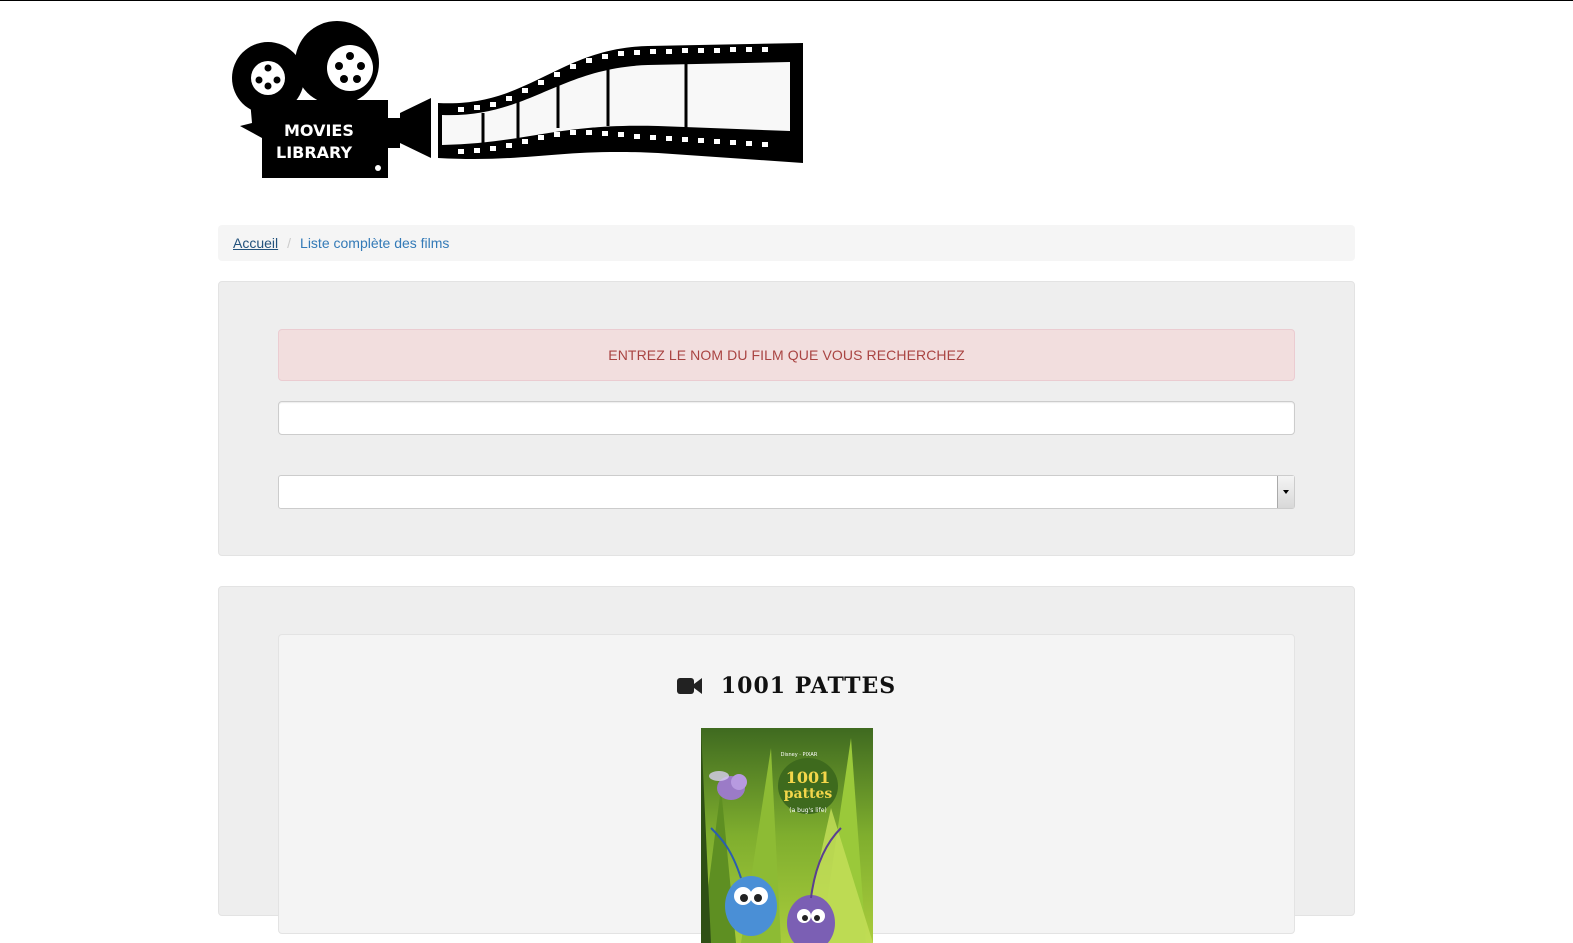  I want to click on svg-text: 1001, so click(808, 777).